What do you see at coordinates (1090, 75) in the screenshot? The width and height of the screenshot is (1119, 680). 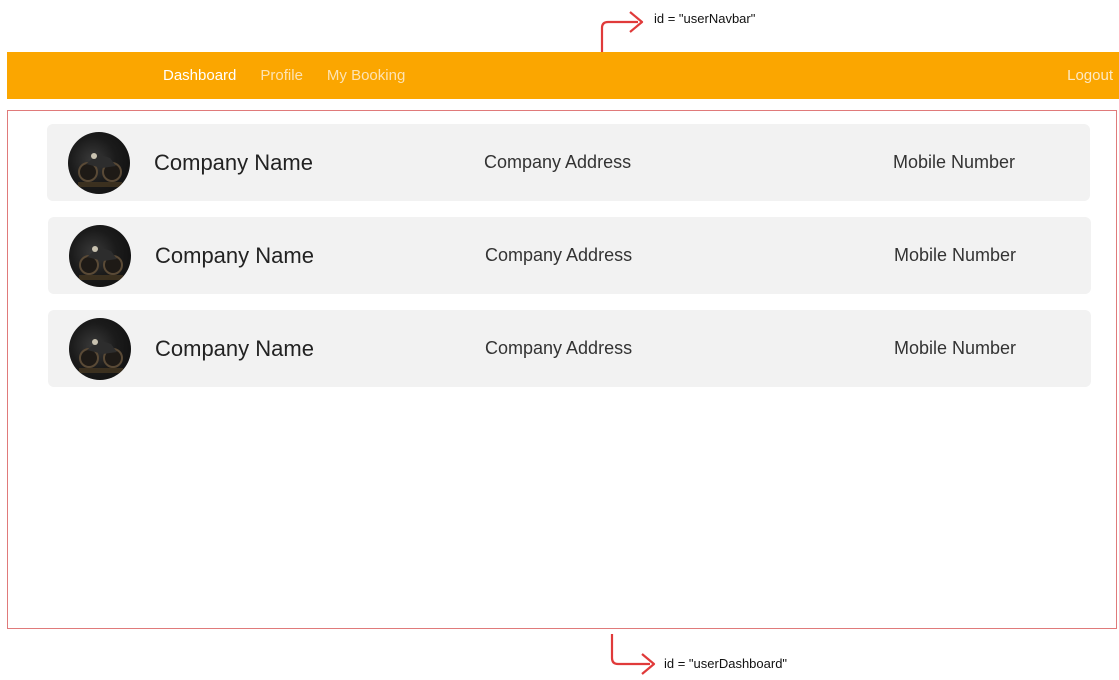 I see `logout-button: Logout` at bounding box center [1090, 75].